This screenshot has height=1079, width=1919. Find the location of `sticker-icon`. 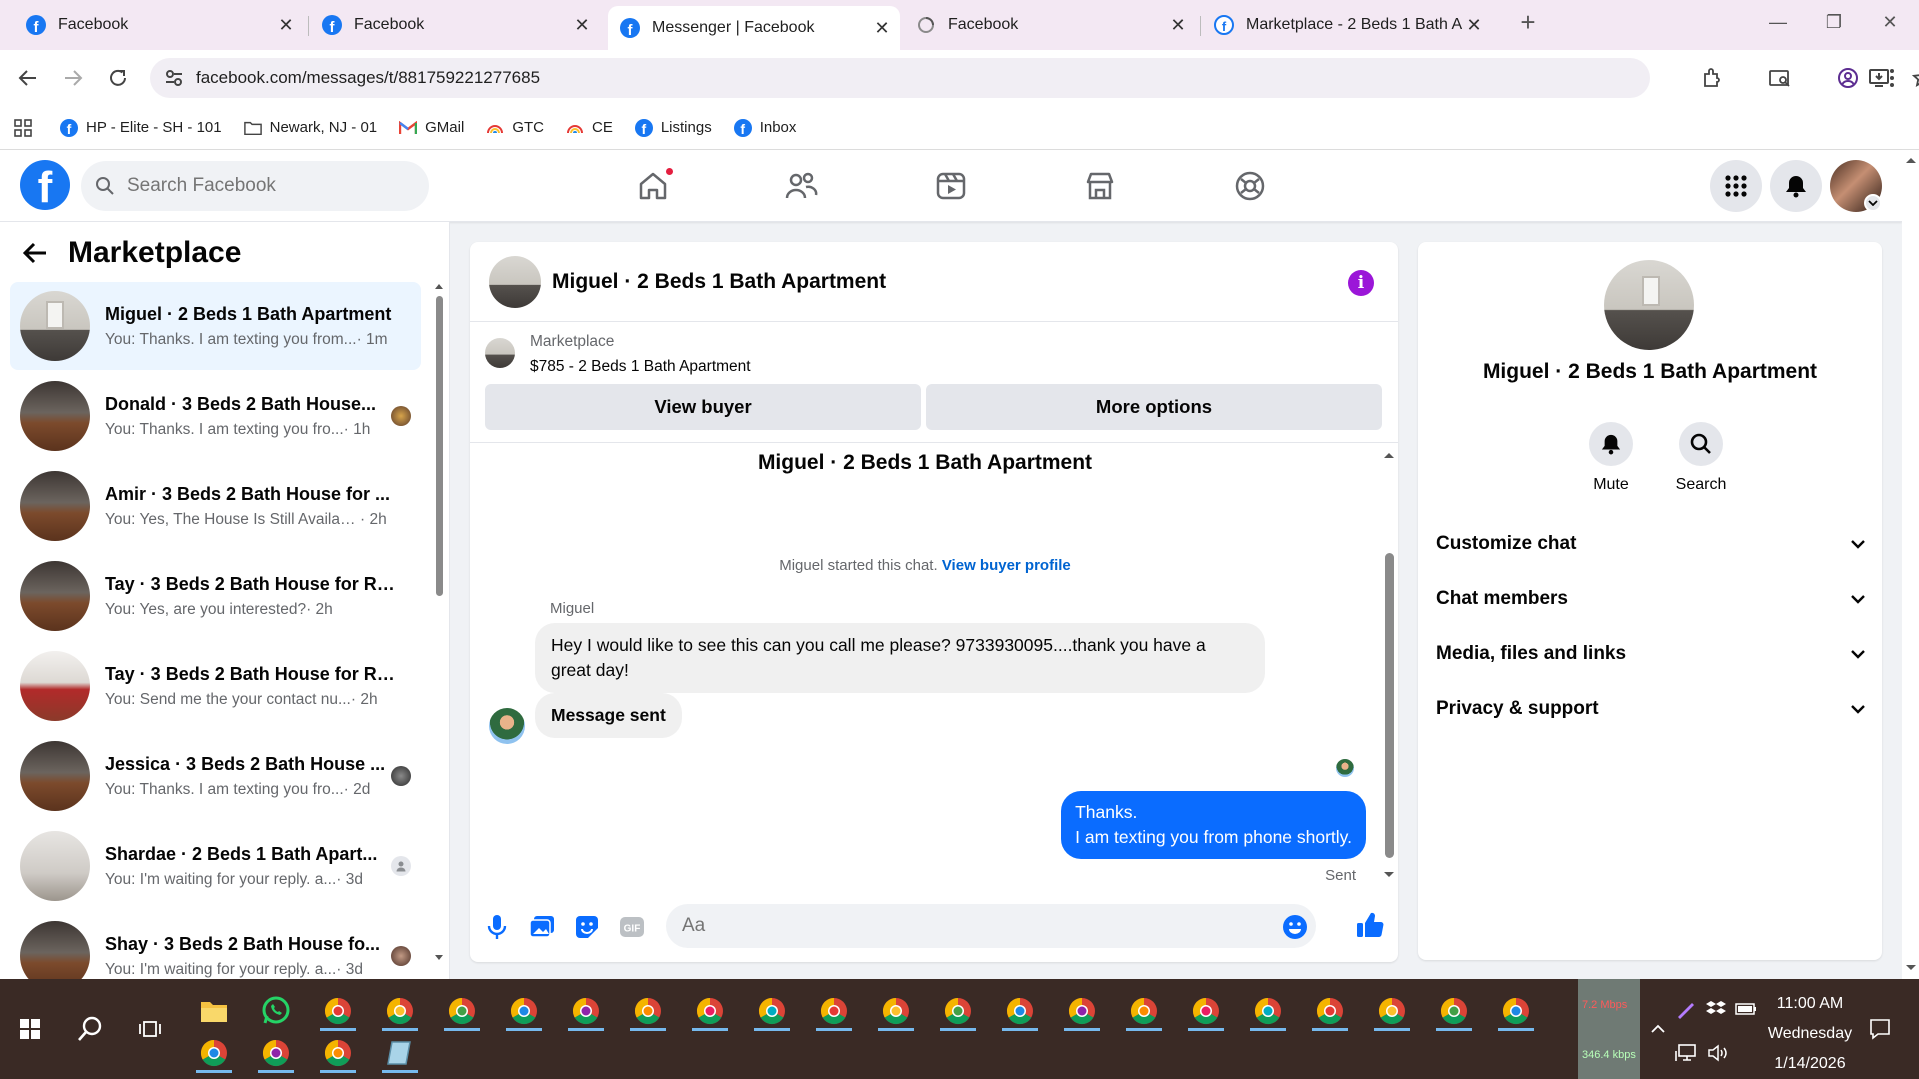

sticker-icon is located at coordinates (587, 927).